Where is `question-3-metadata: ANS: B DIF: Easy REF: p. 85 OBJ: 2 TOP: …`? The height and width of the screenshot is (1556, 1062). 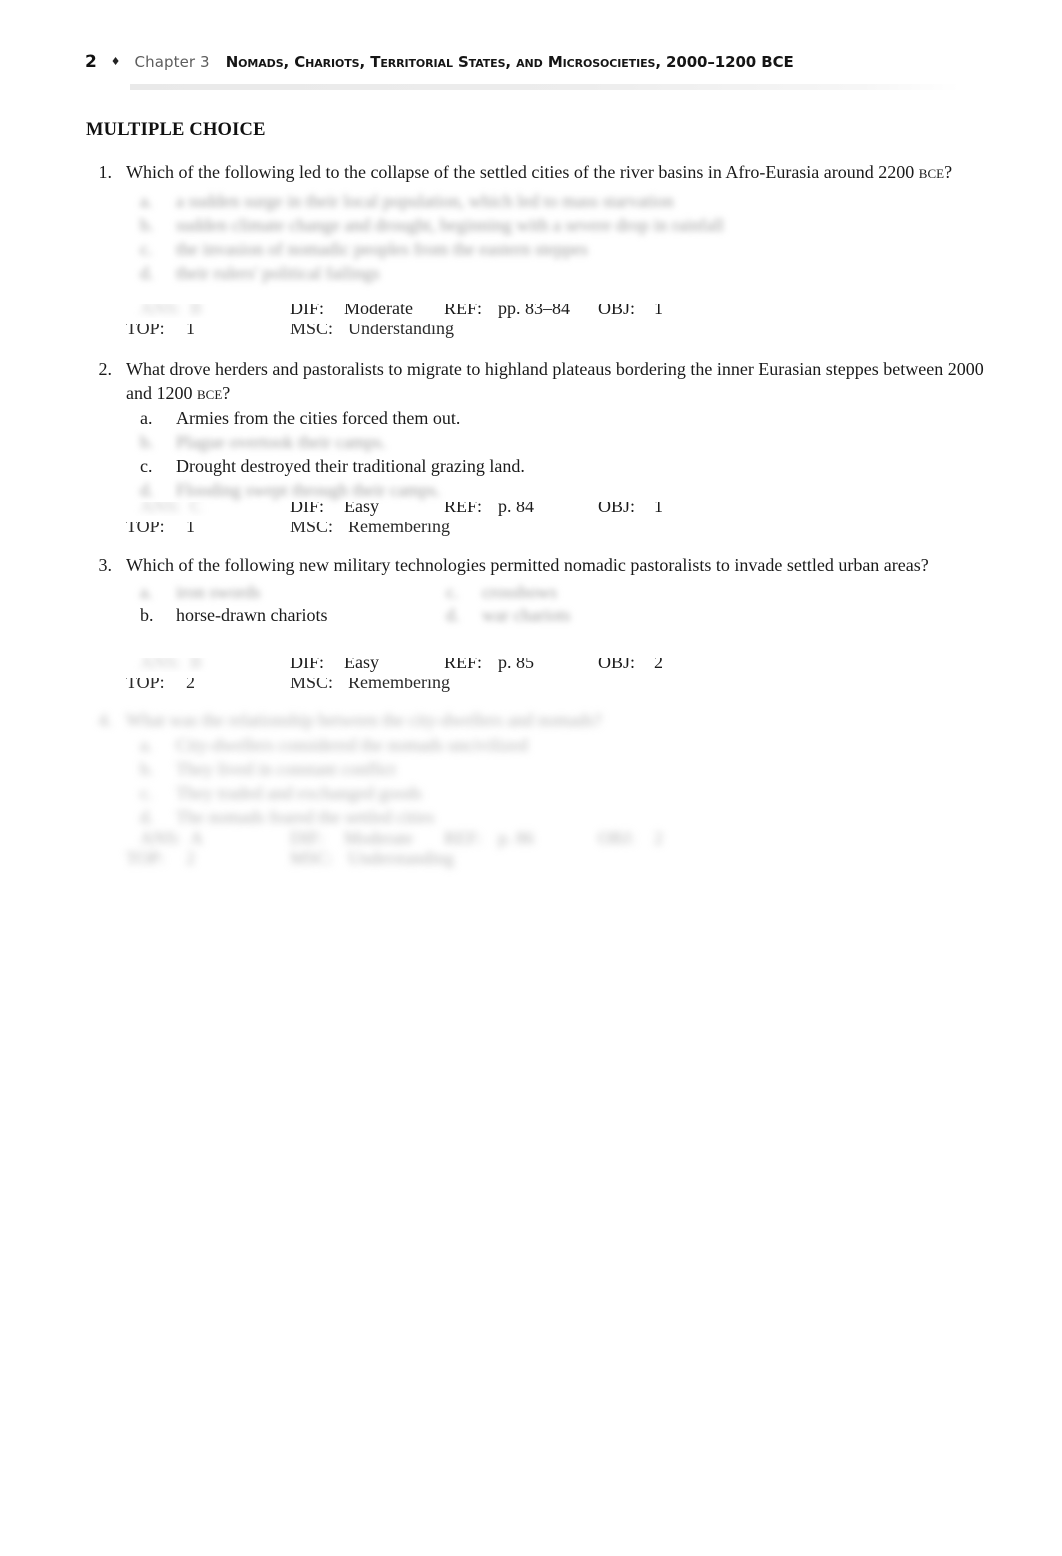 question-3-metadata: ANS: B DIF: Easy REF: p. 85 OBJ: 2 TOP: … is located at coordinates (536, 672).